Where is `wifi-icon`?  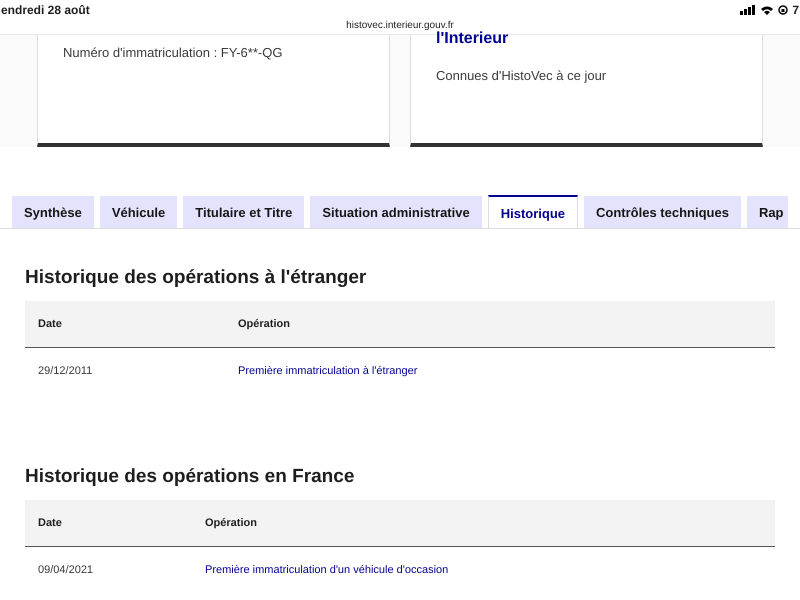 wifi-icon is located at coordinates (767, 10).